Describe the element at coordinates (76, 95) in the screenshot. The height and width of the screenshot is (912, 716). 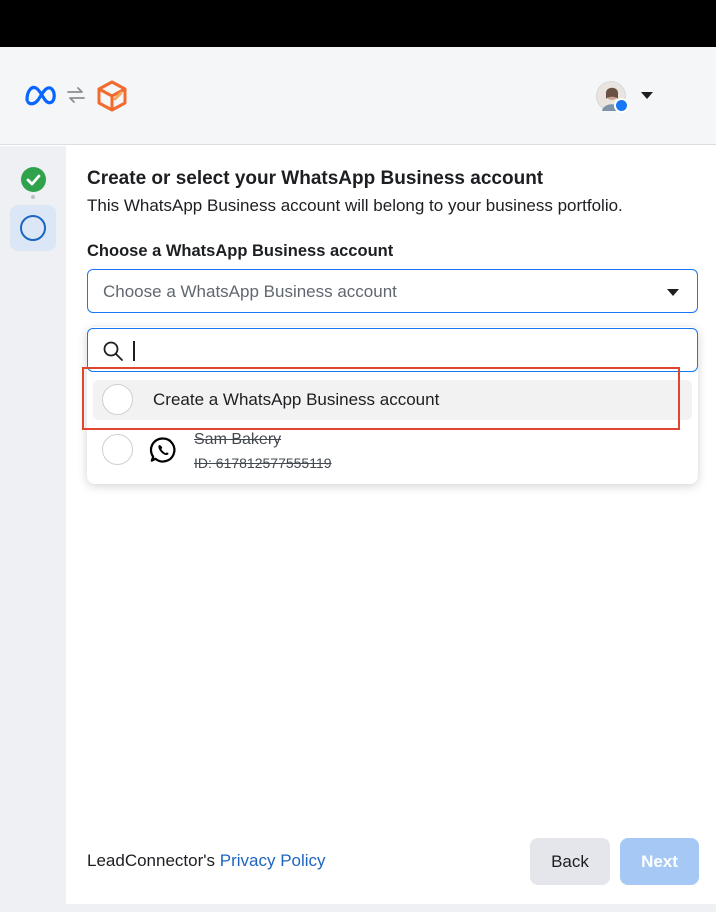
I see `swap-icon` at that location.